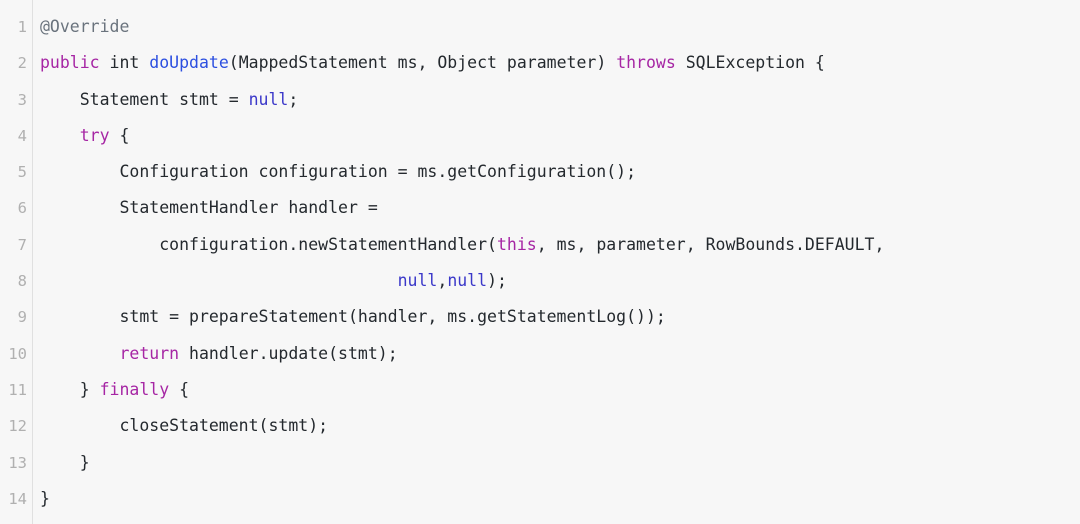  Describe the element at coordinates (22, 281) in the screenshot. I see `line-number: 8` at that location.